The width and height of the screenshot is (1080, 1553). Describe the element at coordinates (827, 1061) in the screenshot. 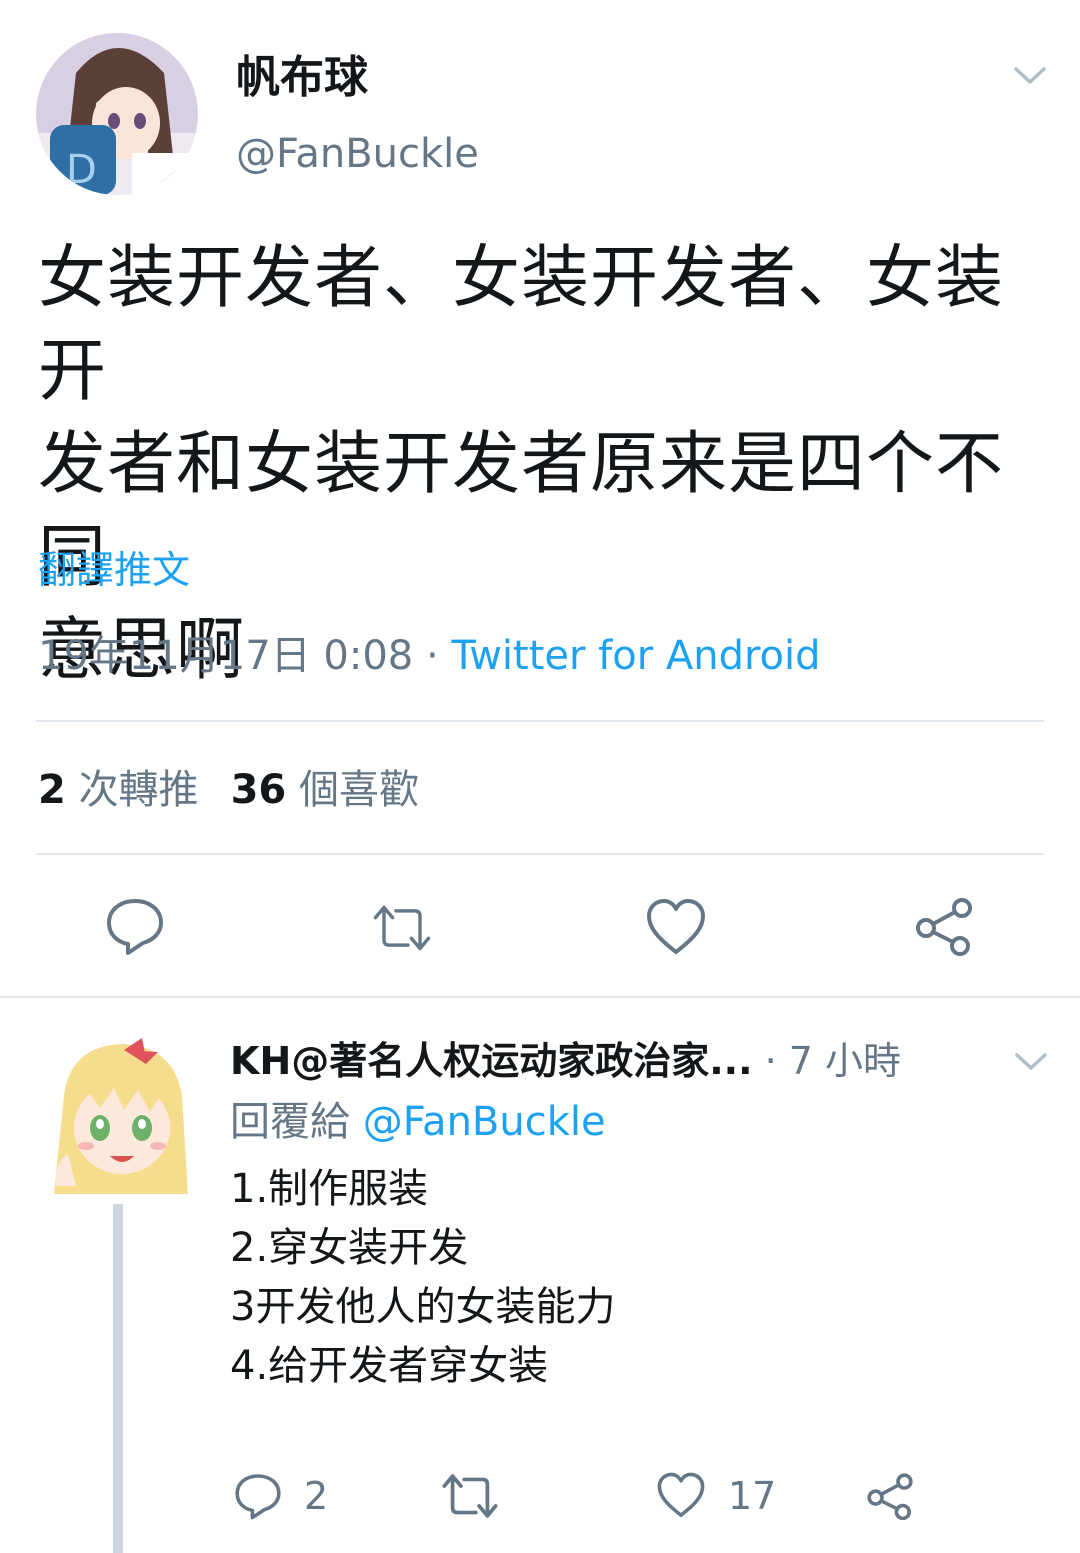

I see `reply-timestamp: · 7 小時` at that location.